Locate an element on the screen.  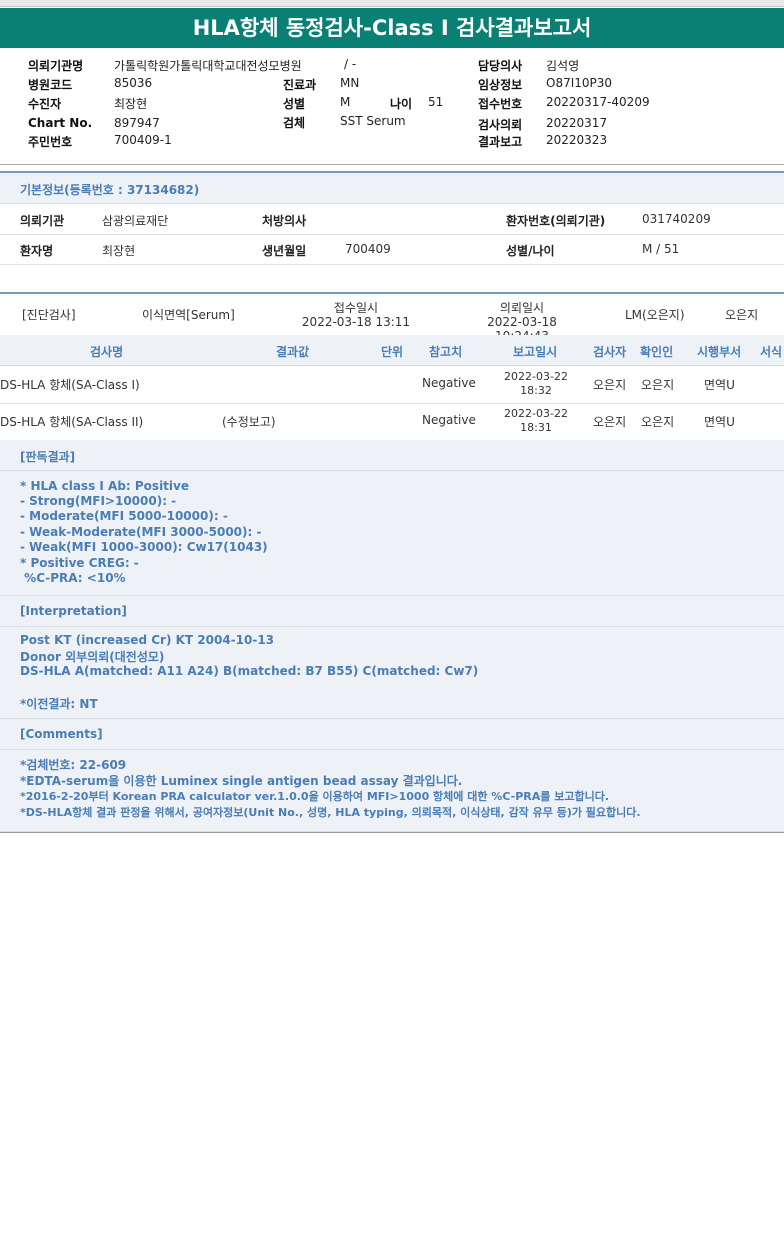
lm-text: LM(오은지) is located at coordinates (655, 315).